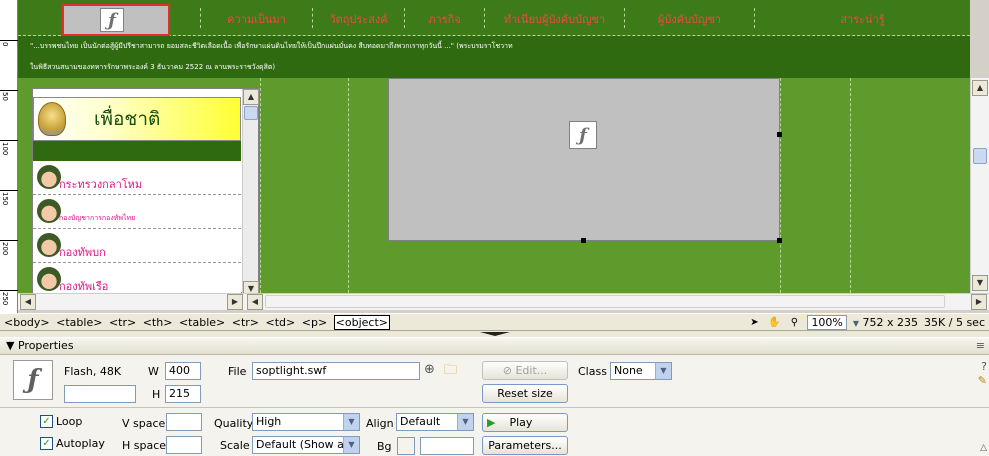 This screenshot has width=989, height=456. Describe the element at coordinates (984, 366) in the screenshot. I see `help-icon: ?` at that location.